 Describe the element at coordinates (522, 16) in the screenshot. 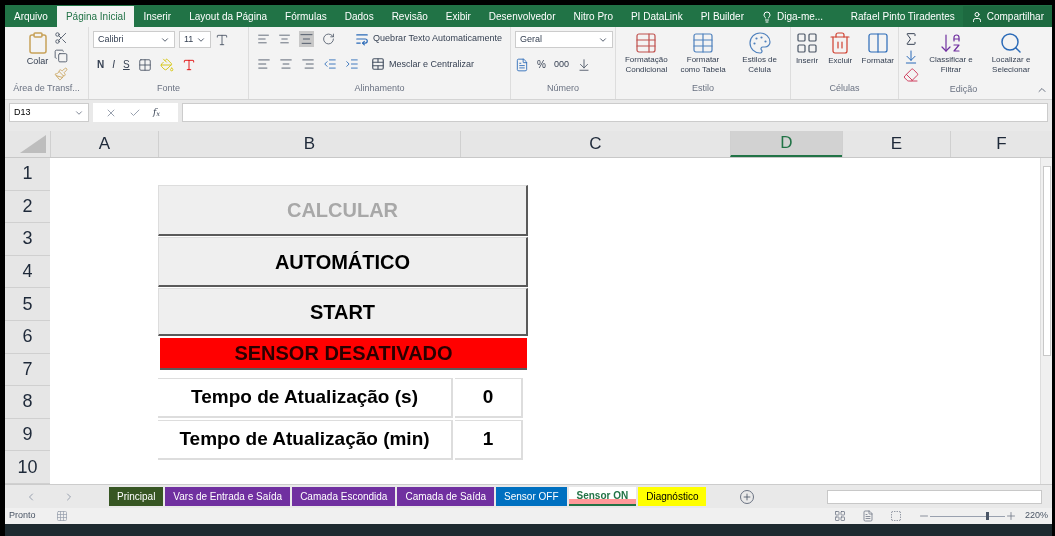

I see `ribbon-tab: Desenvolvedor` at that location.